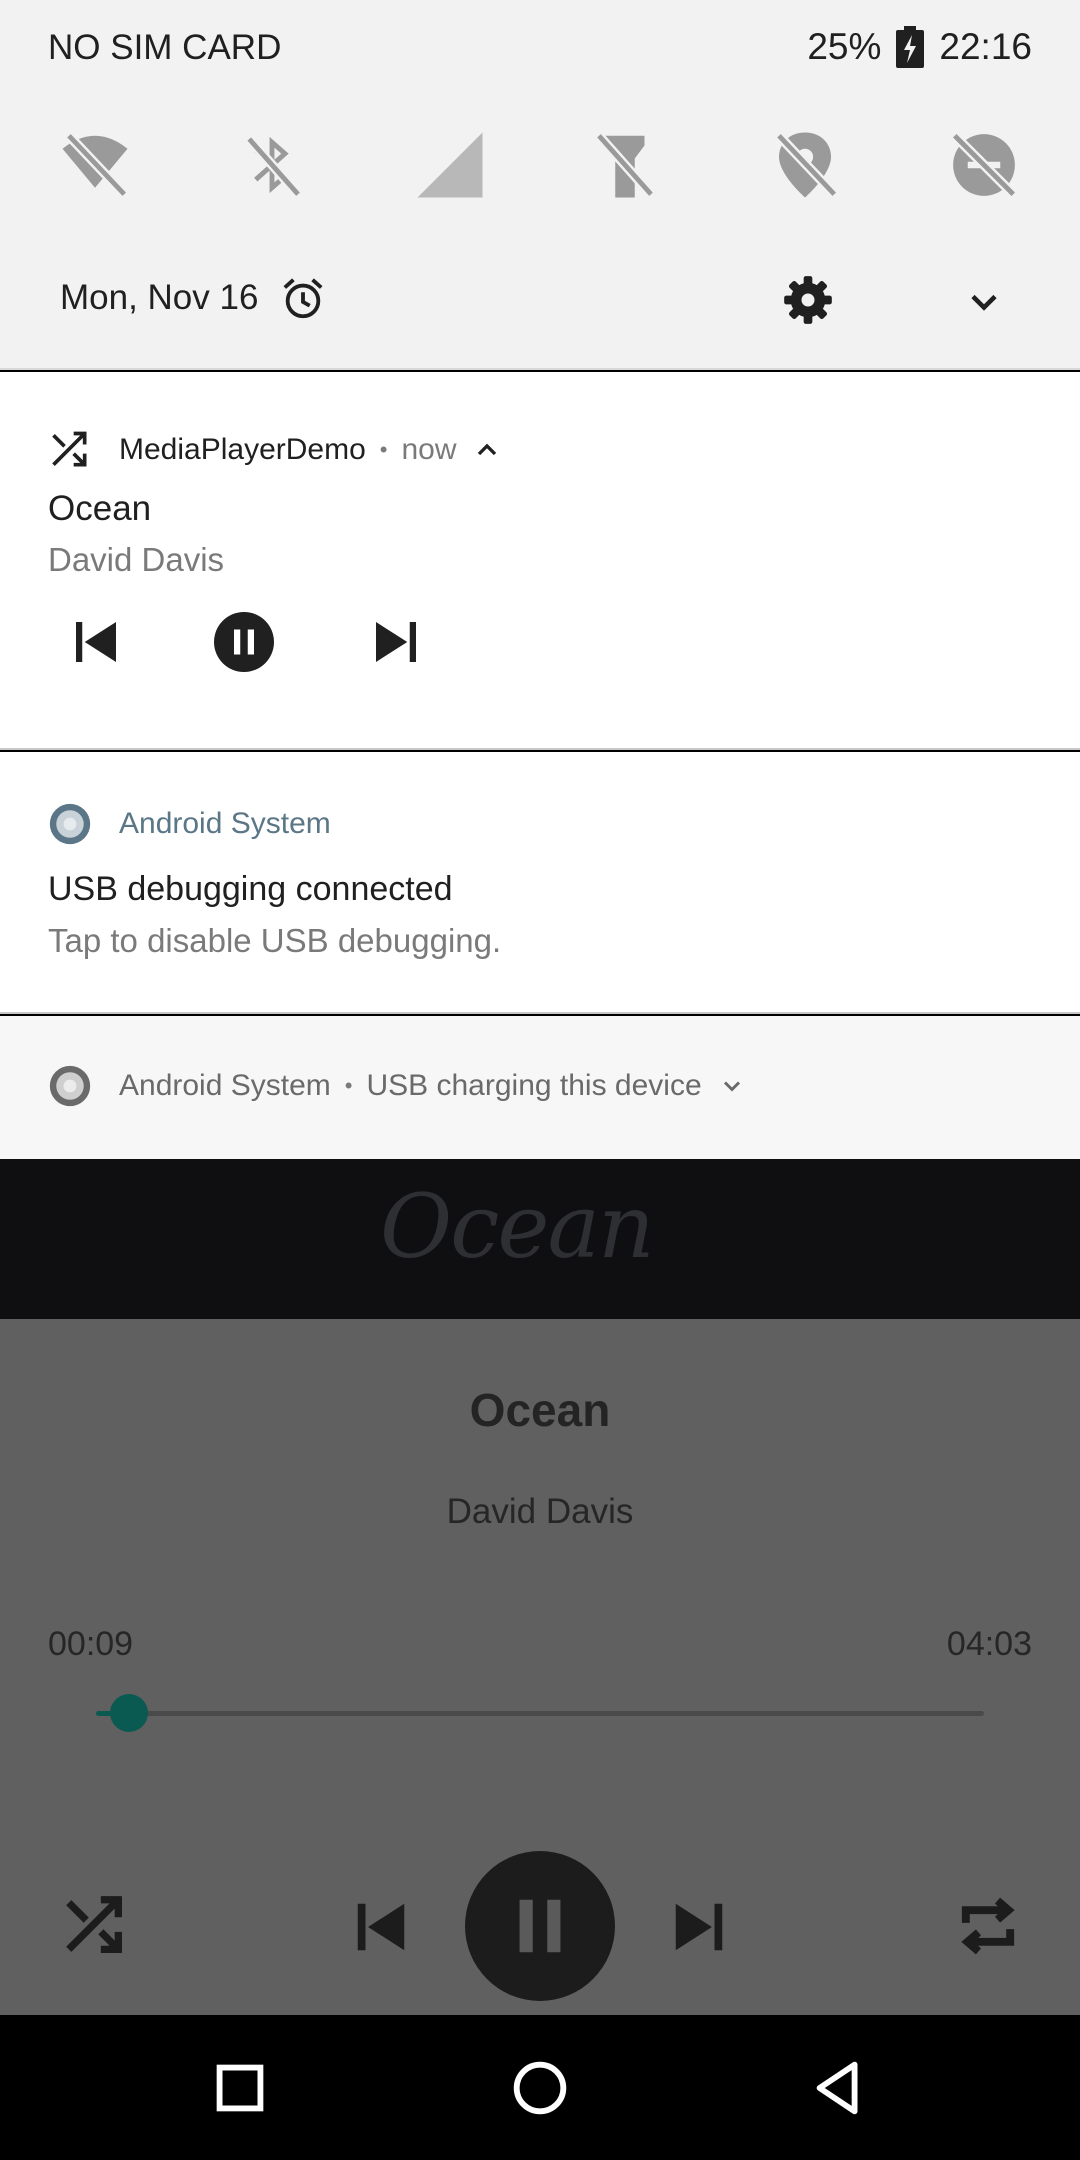  I want to click on data-saver-off-icon, so click(984, 165).